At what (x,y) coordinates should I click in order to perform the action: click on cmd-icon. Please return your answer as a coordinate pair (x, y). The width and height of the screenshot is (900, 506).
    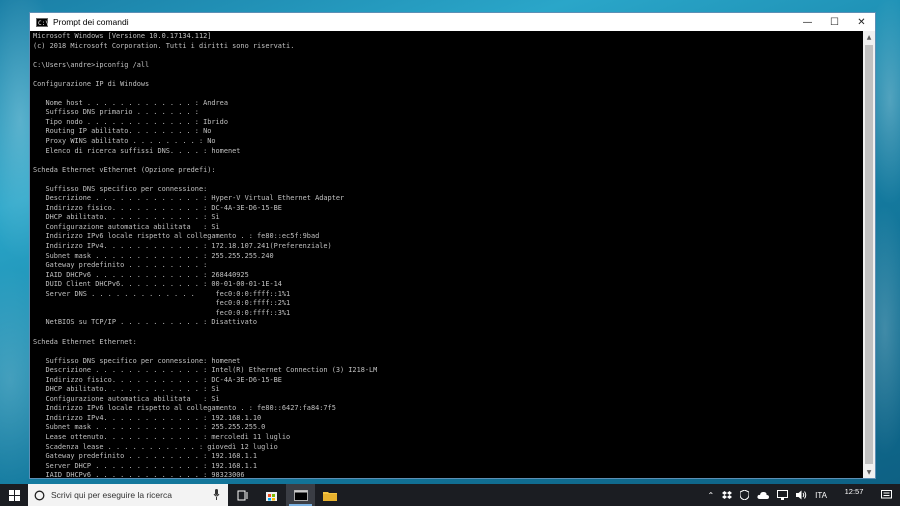
    Looking at the image, I should click on (300, 495).